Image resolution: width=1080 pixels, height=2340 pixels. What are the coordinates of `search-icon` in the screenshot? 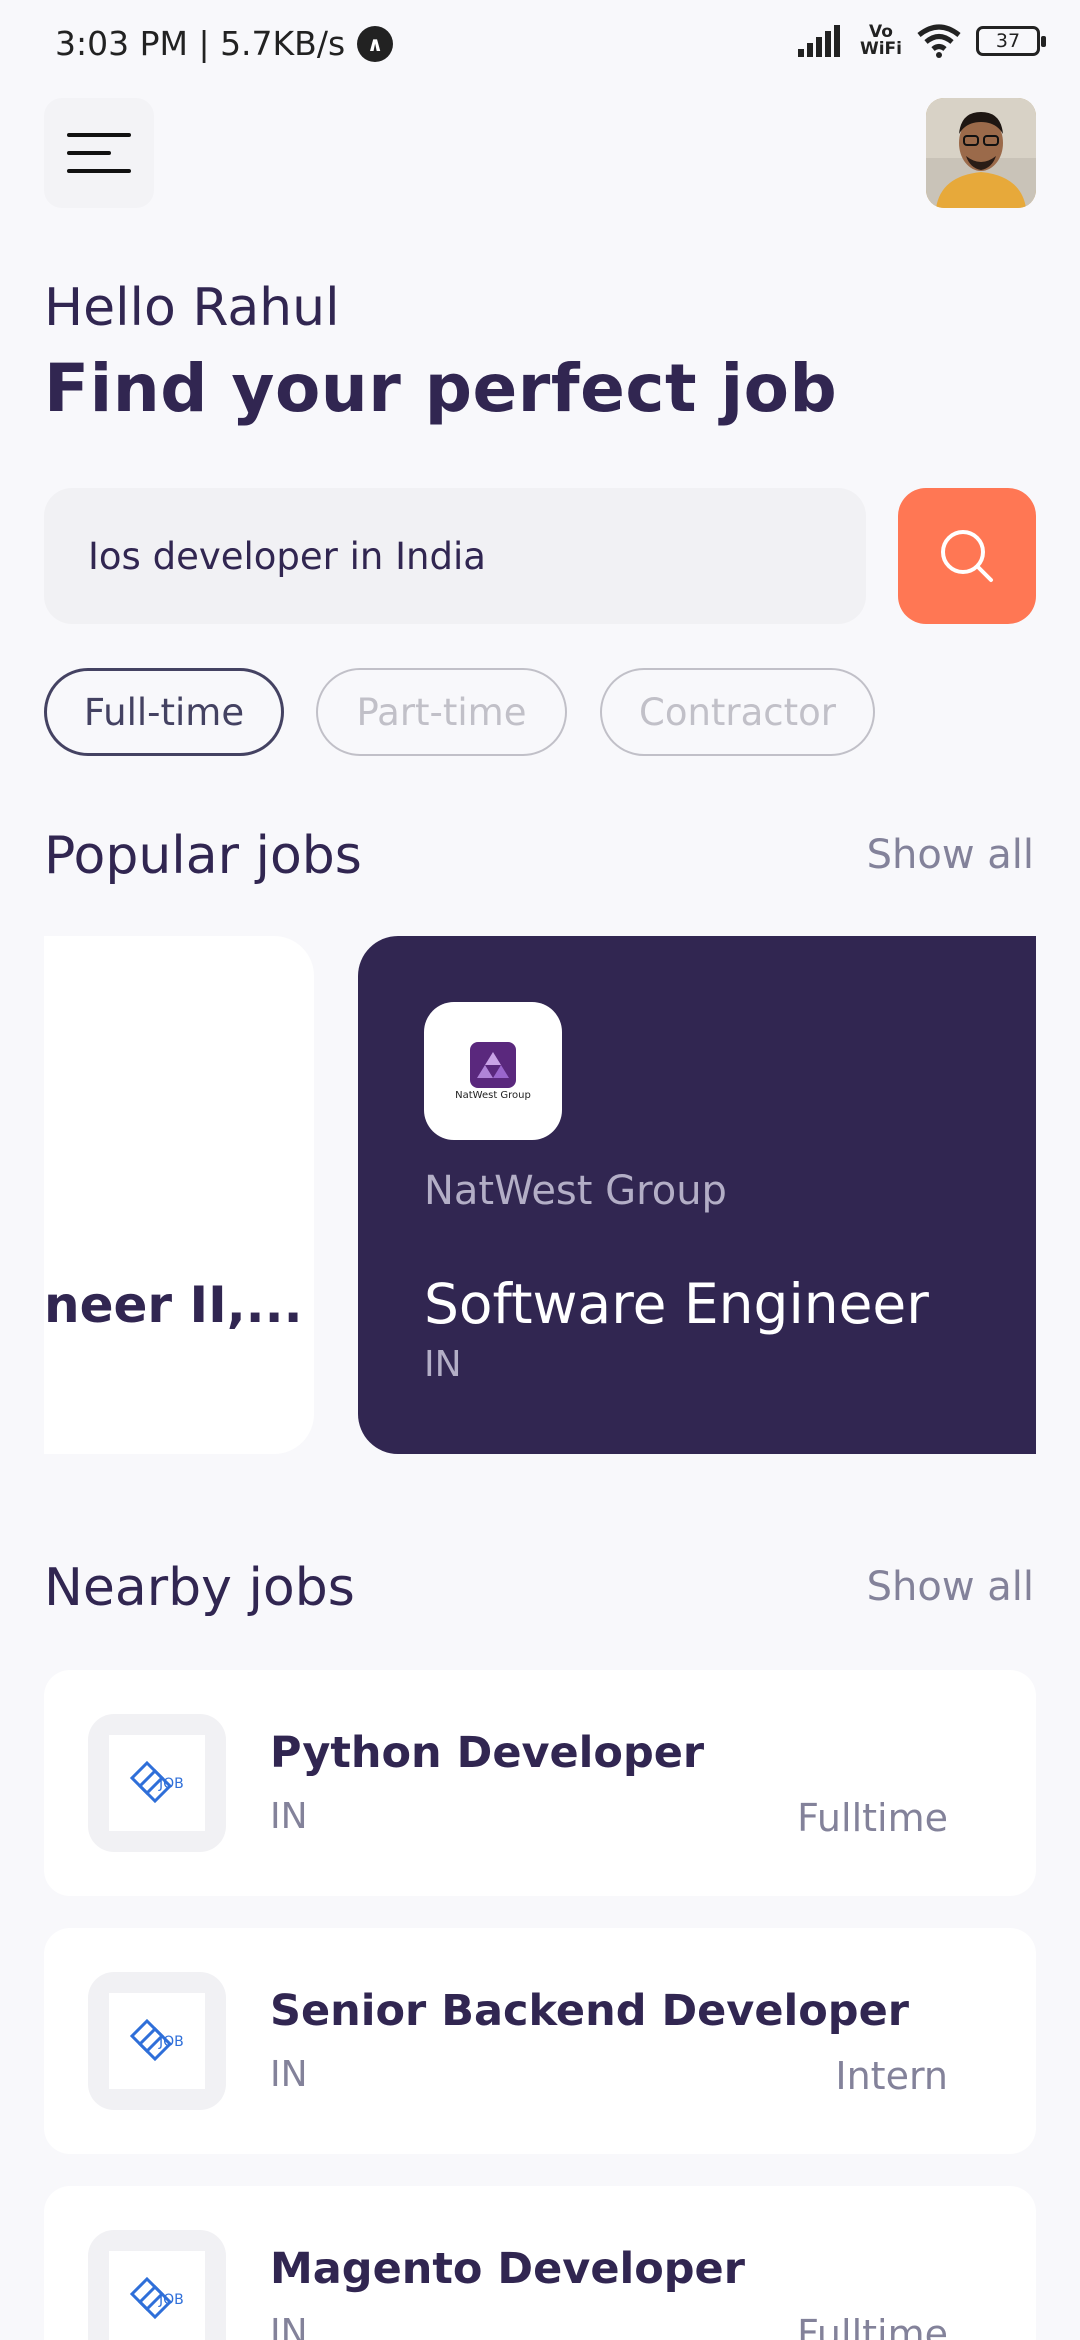 It's located at (967, 556).